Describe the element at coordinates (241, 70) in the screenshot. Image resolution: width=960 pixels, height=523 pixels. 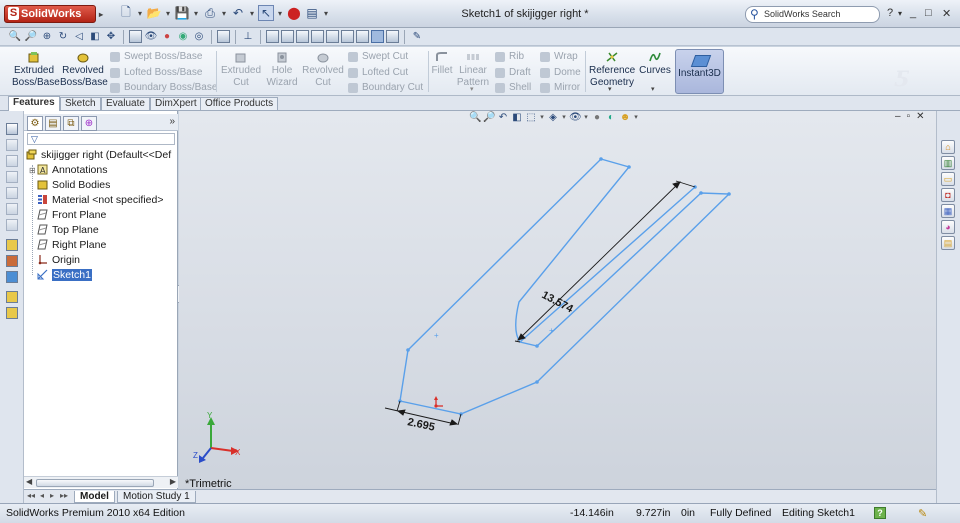
I see `extruded-cut-button: Extruded Cut` at that location.